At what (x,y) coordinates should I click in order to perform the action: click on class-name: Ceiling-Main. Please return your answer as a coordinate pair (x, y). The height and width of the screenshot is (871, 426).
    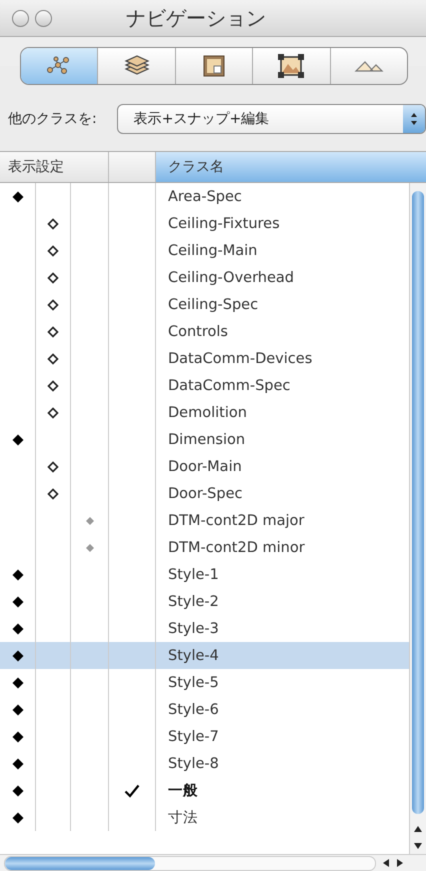
    Looking at the image, I should click on (213, 250).